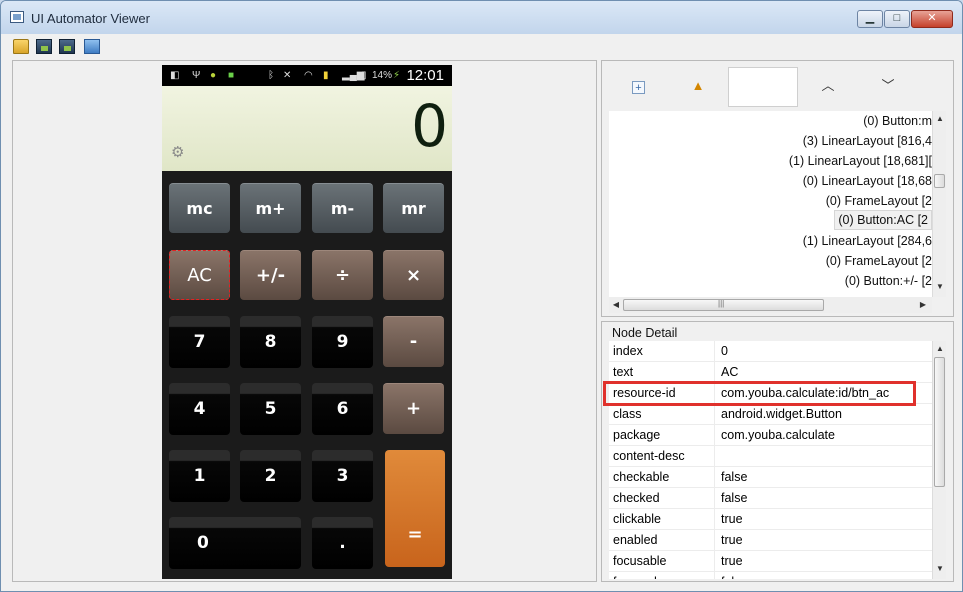 Image resolution: width=963 pixels, height=592 pixels. What do you see at coordinates (178, 152) in the screenshot?
I see `gear-icon: ⚙` at bounding box center [178, 152].